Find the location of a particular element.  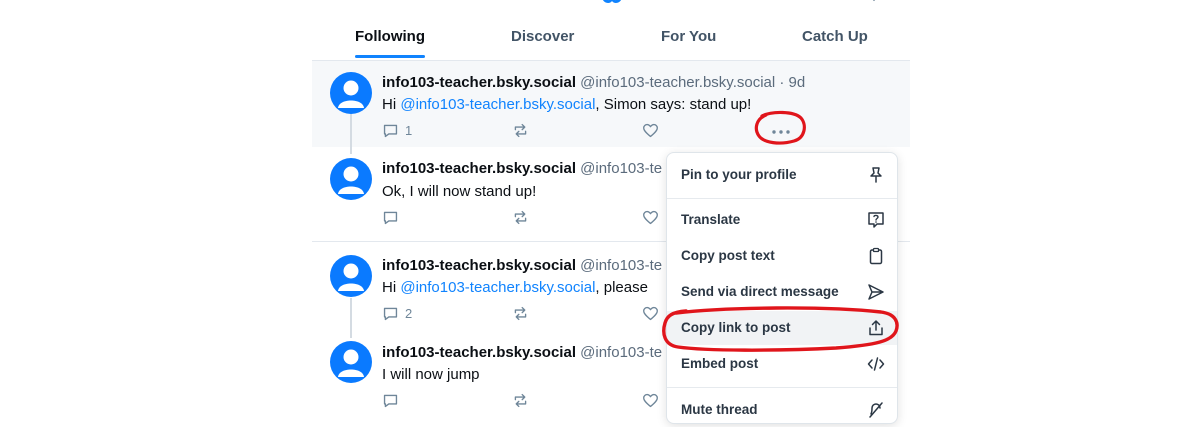

post-text: I will now jump is located at coordinates (431, 374).